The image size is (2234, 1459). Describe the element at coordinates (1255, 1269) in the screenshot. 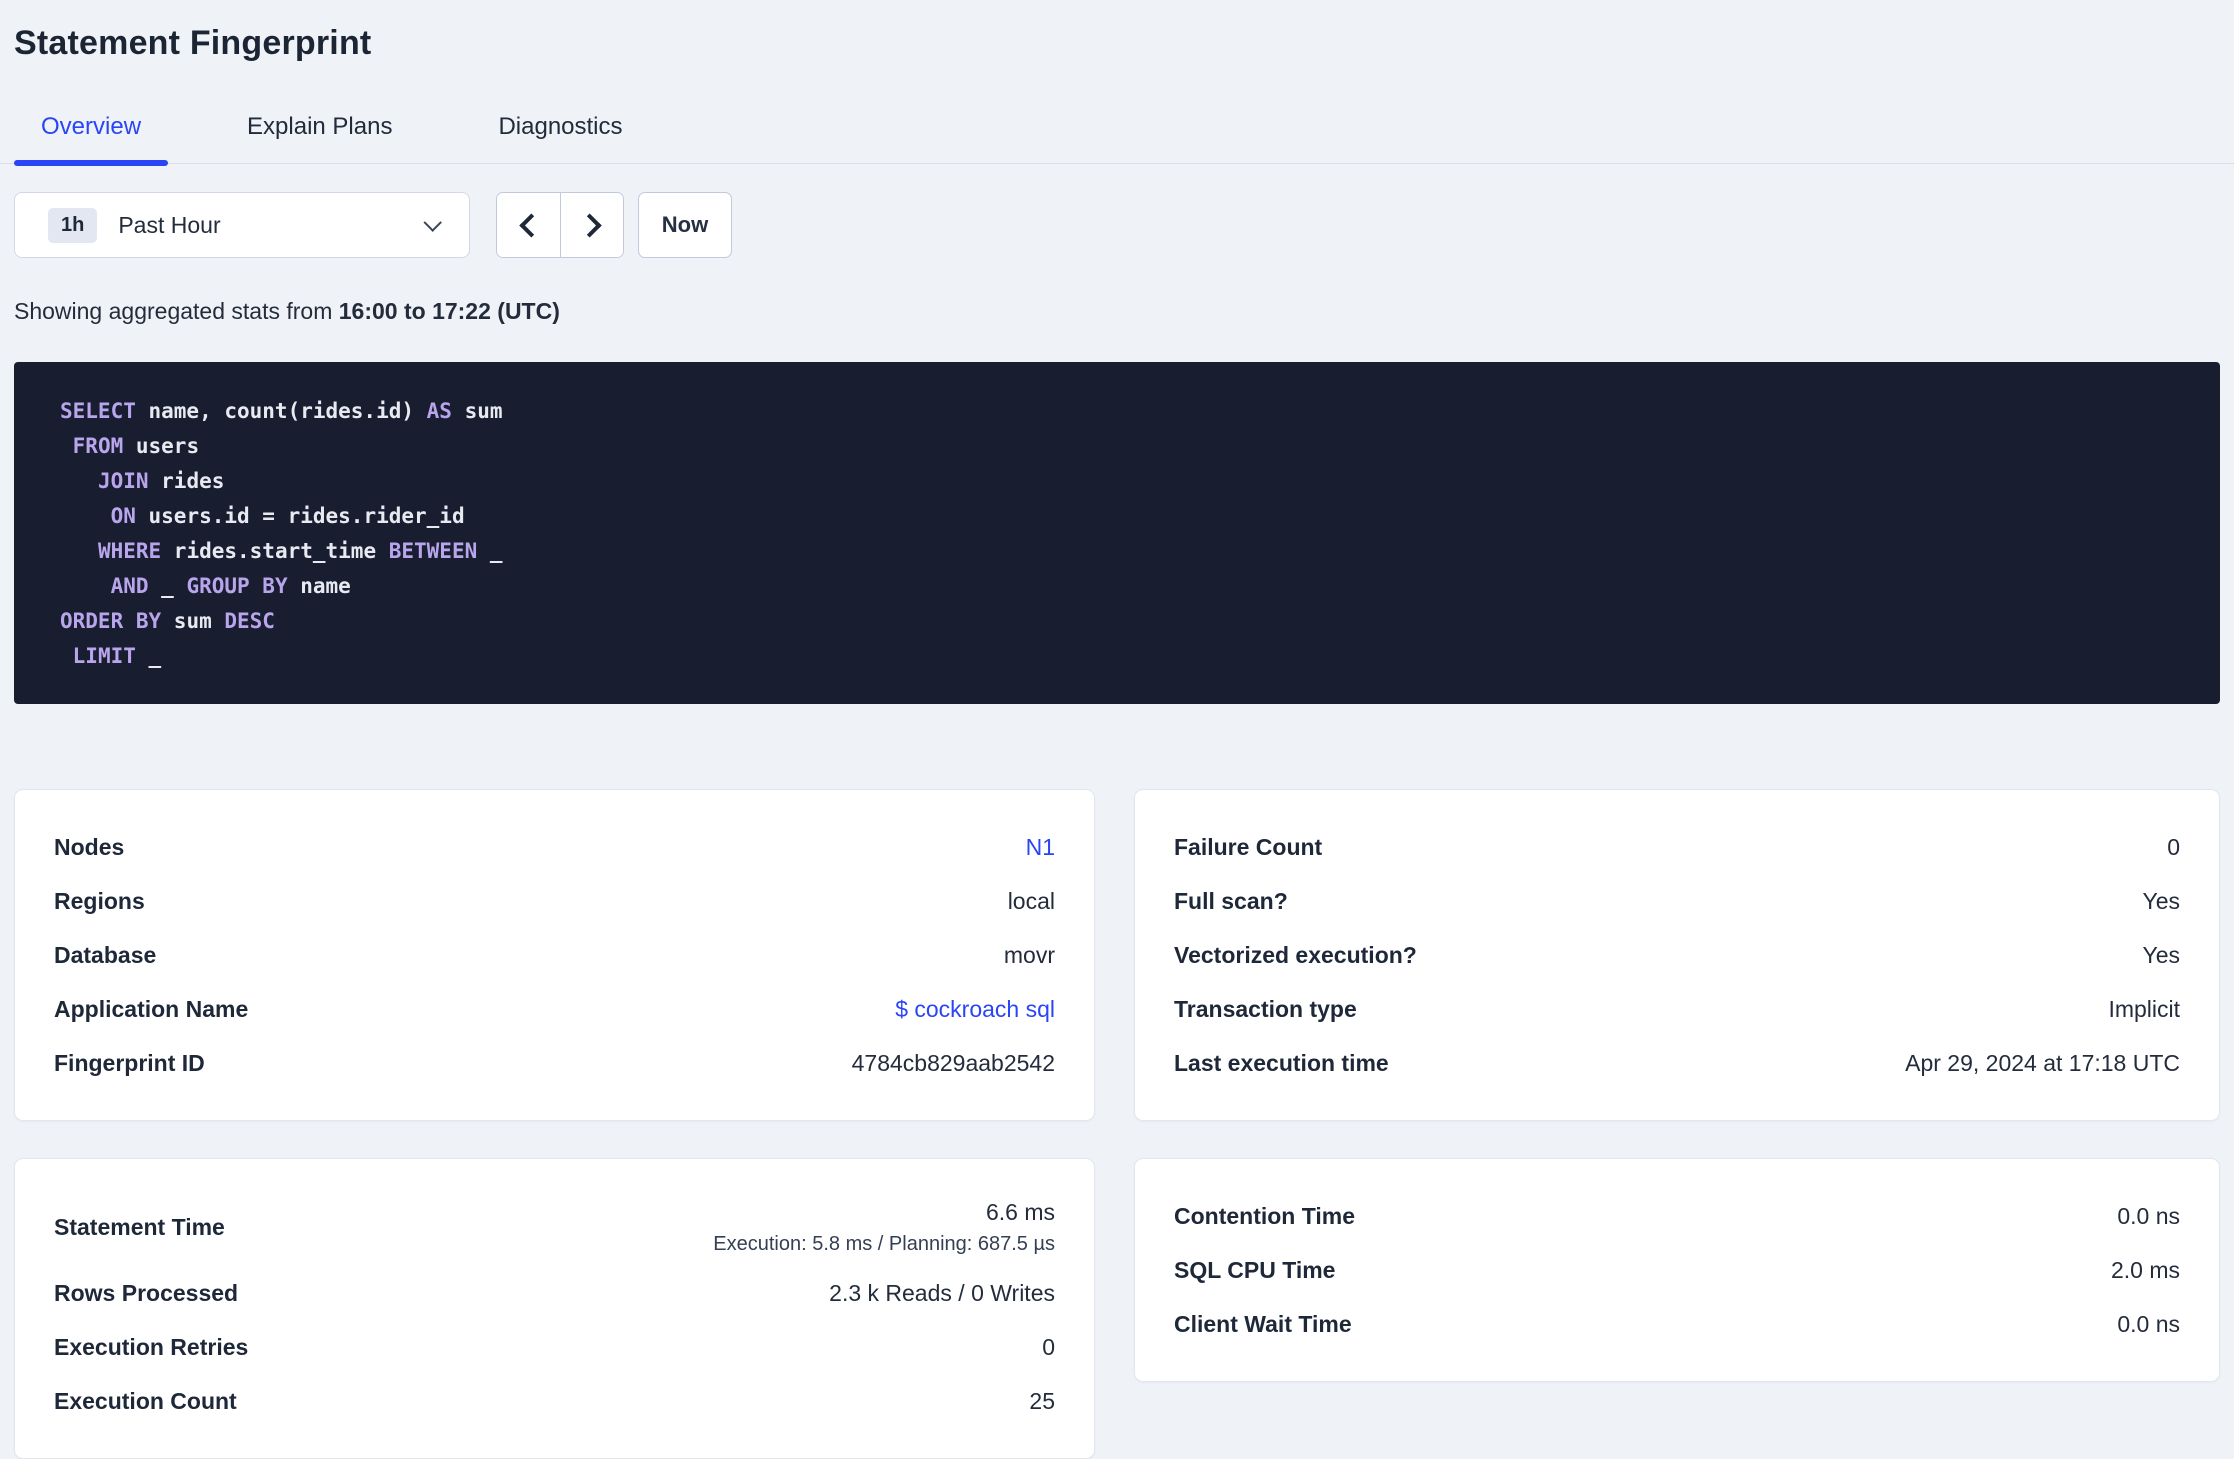

I see `row-label: SQL CPU Time` at that location.